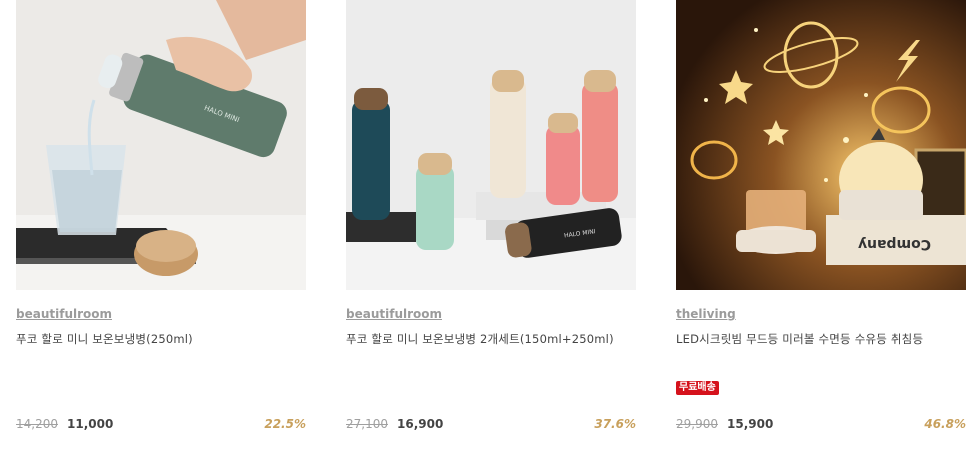  Describe the element at coordinates (90, 424) in the screenshot. I see `sale-price: 11,000` at that location.